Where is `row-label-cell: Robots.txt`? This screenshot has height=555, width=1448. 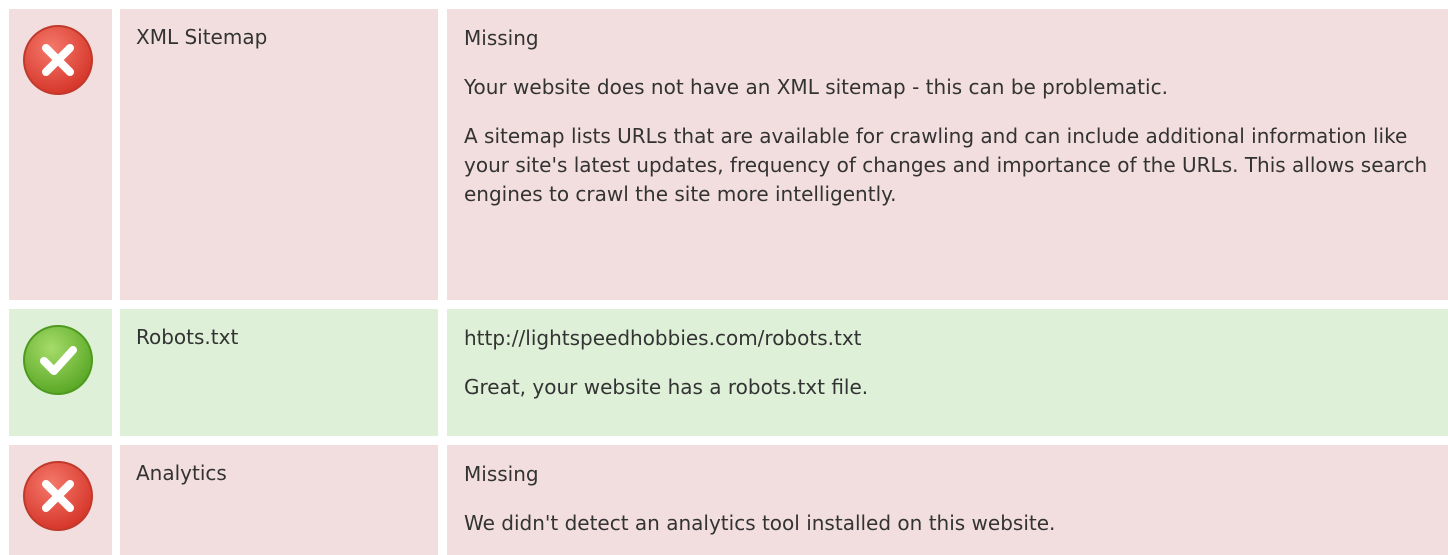
row-label-cell: Robots.txt is located at coordinates (279, 372).